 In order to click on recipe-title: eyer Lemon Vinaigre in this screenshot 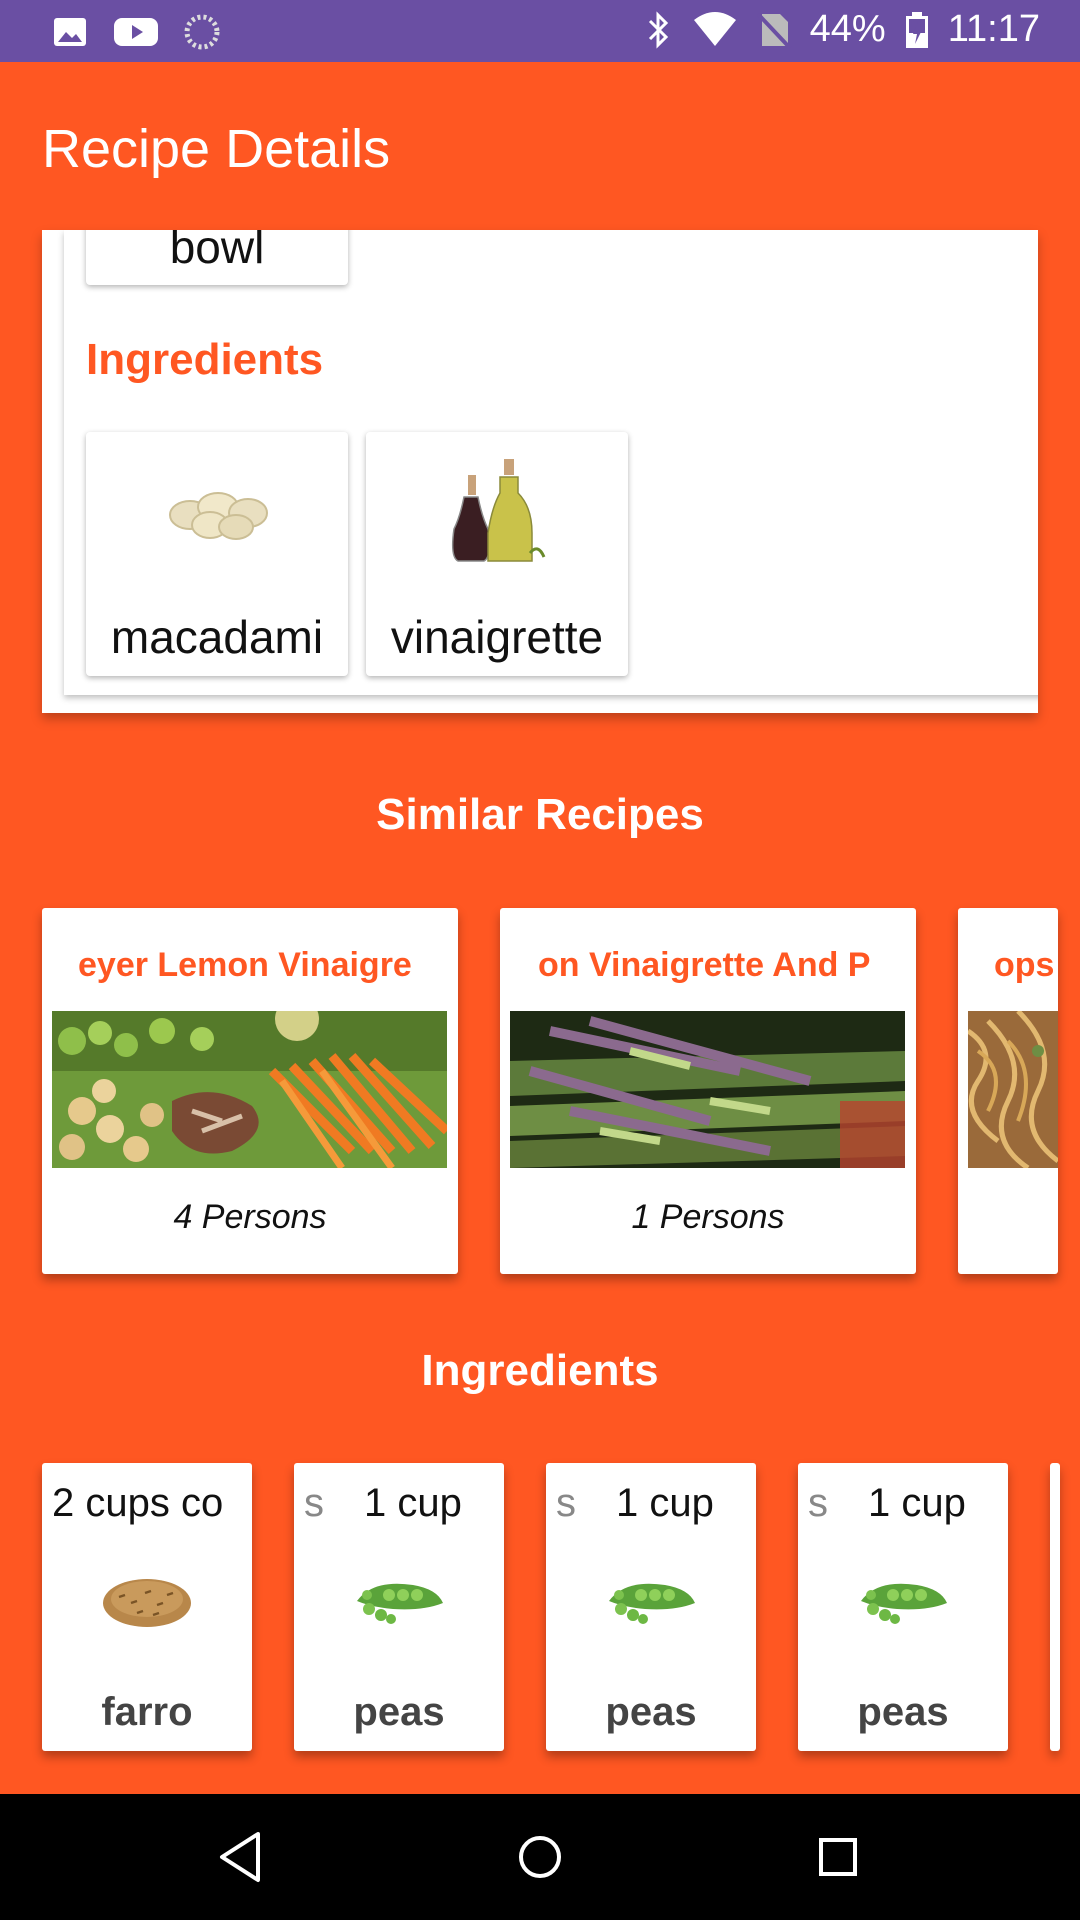, I will do `click(245, 965)`.